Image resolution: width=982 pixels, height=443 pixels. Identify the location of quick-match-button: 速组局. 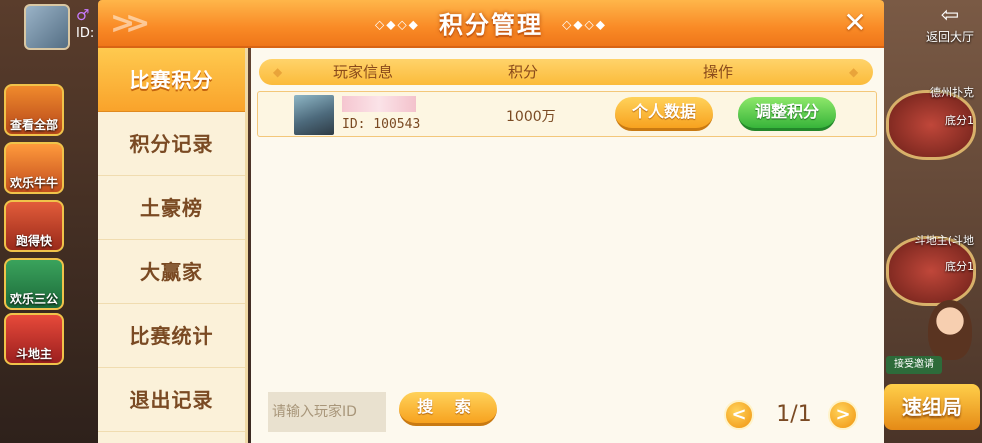
(932, 407).